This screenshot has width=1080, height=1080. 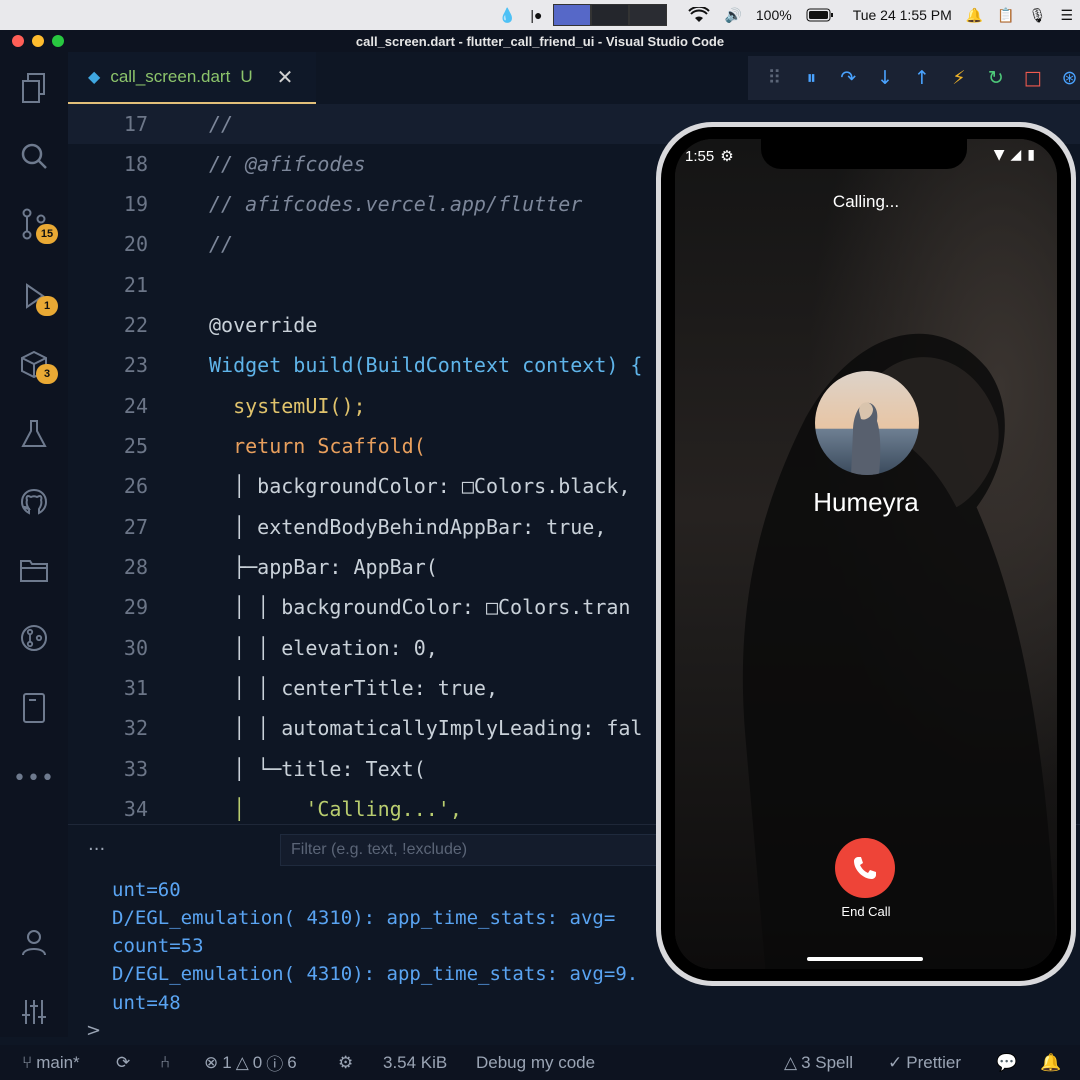 I want to click on github-icon, so click(x=34, y=502).